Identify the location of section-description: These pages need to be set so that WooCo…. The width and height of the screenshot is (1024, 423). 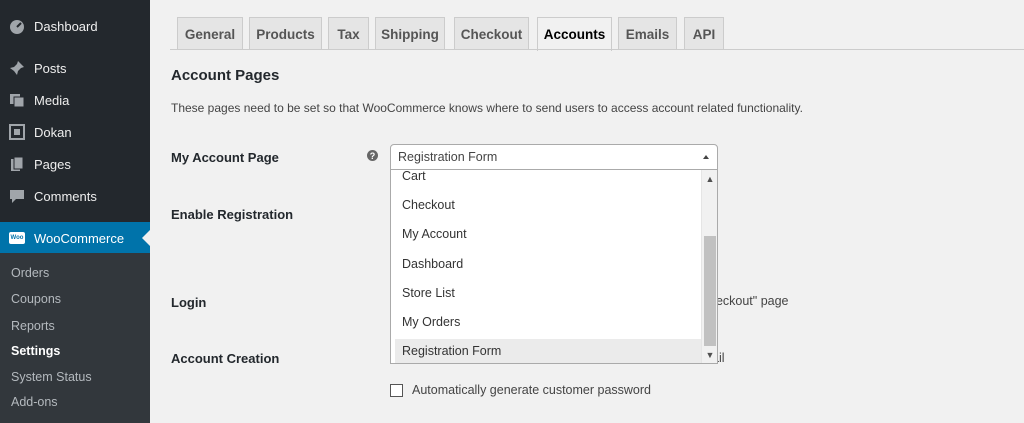
(487, 108).